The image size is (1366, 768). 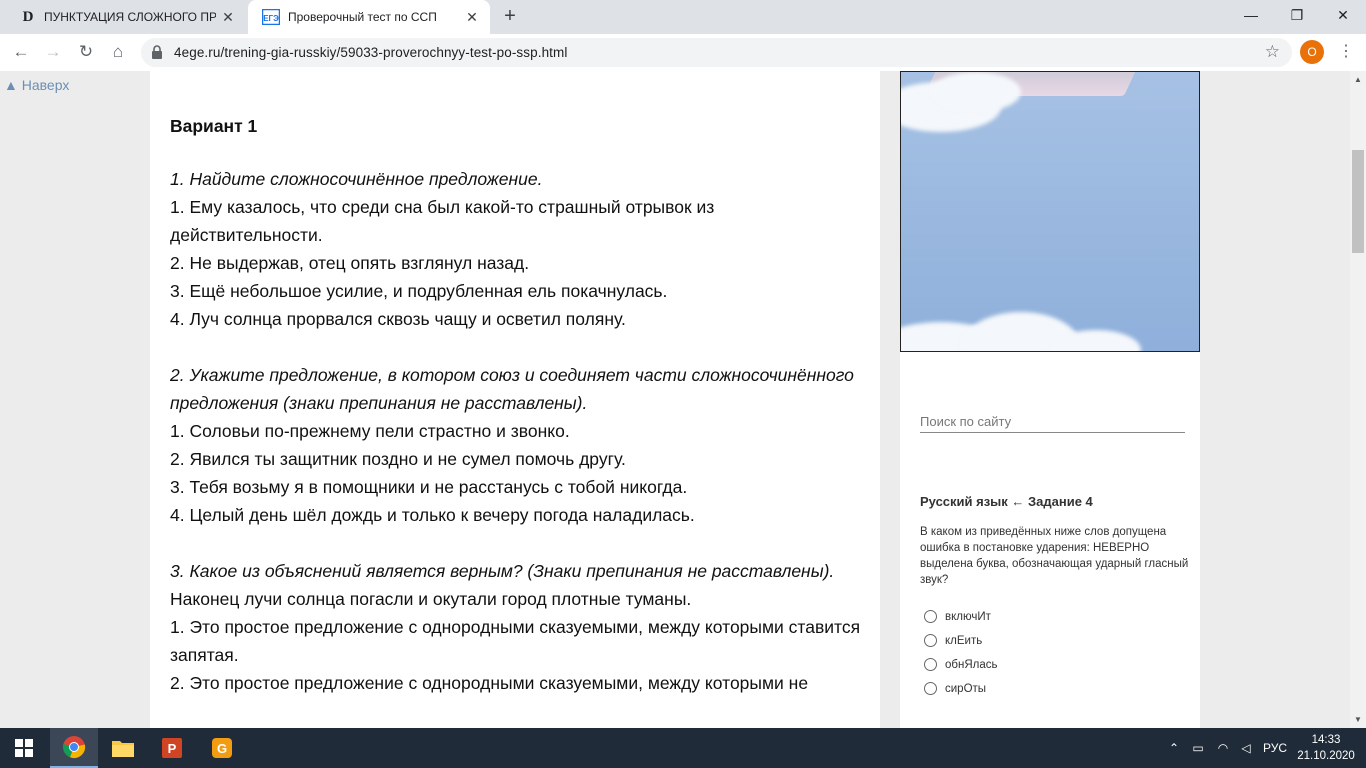 I want to click on presentation-app-icon: G, so click(x=222, y=748).